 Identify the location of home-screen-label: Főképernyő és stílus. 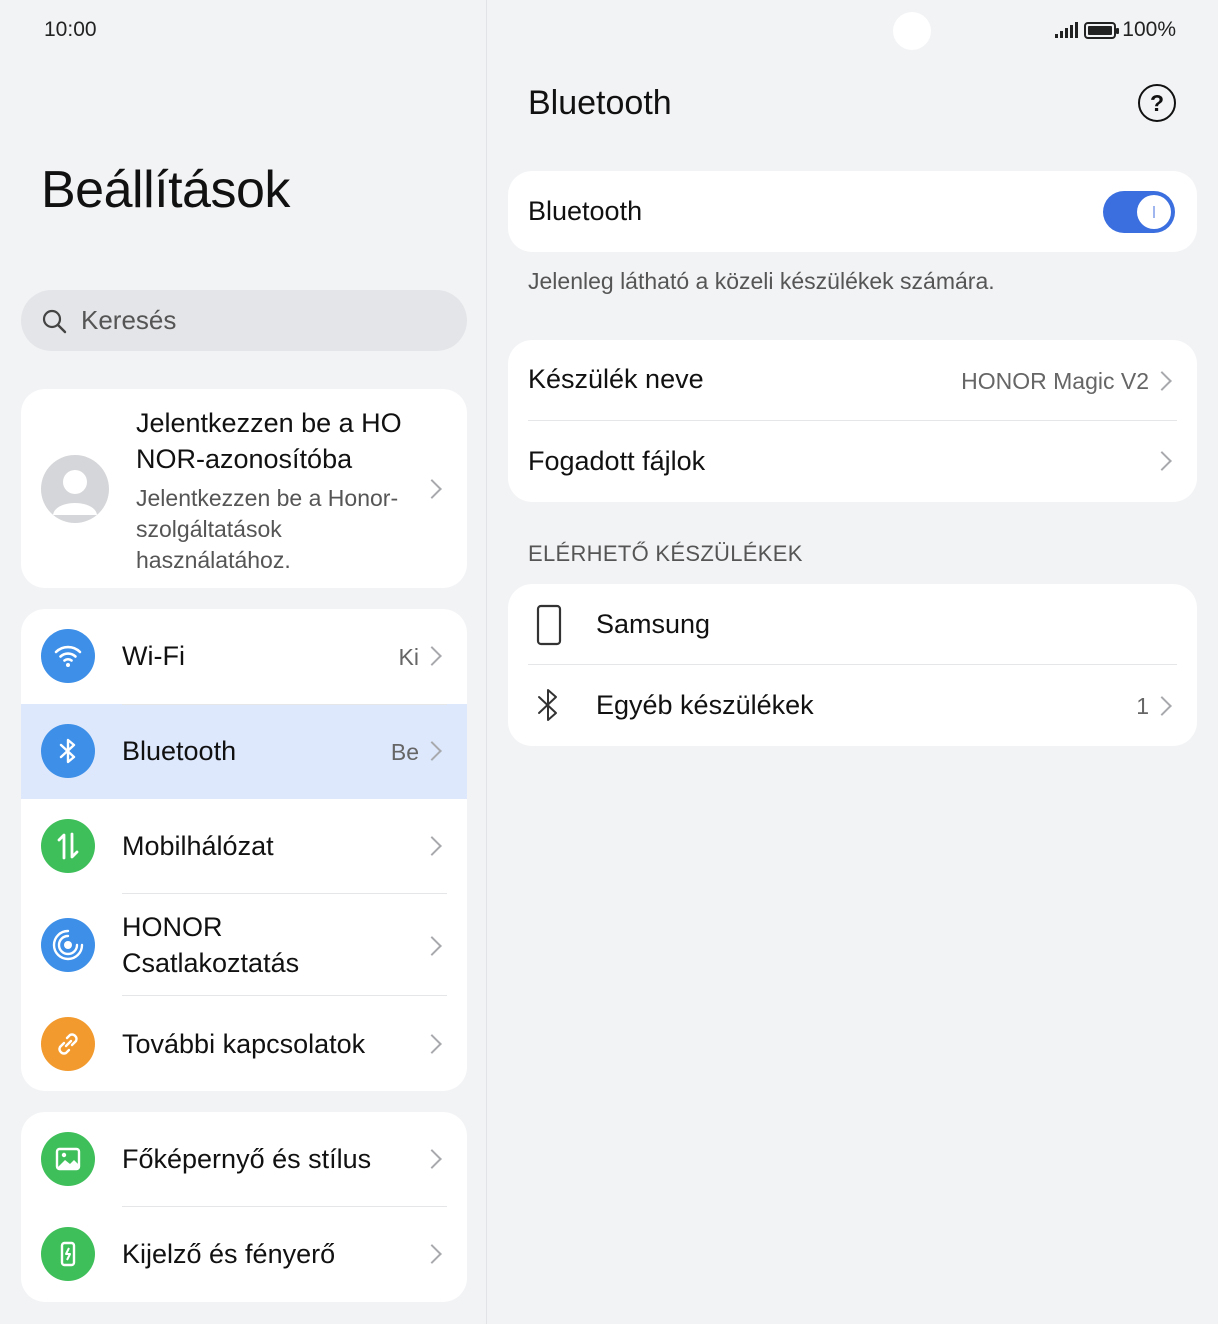
(247, 1159).